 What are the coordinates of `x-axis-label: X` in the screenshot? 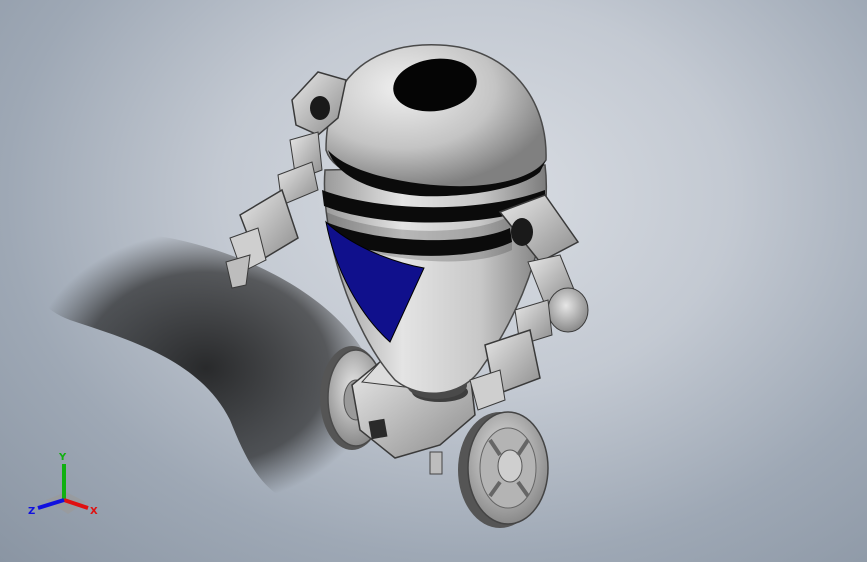 It's located at (94, 511).